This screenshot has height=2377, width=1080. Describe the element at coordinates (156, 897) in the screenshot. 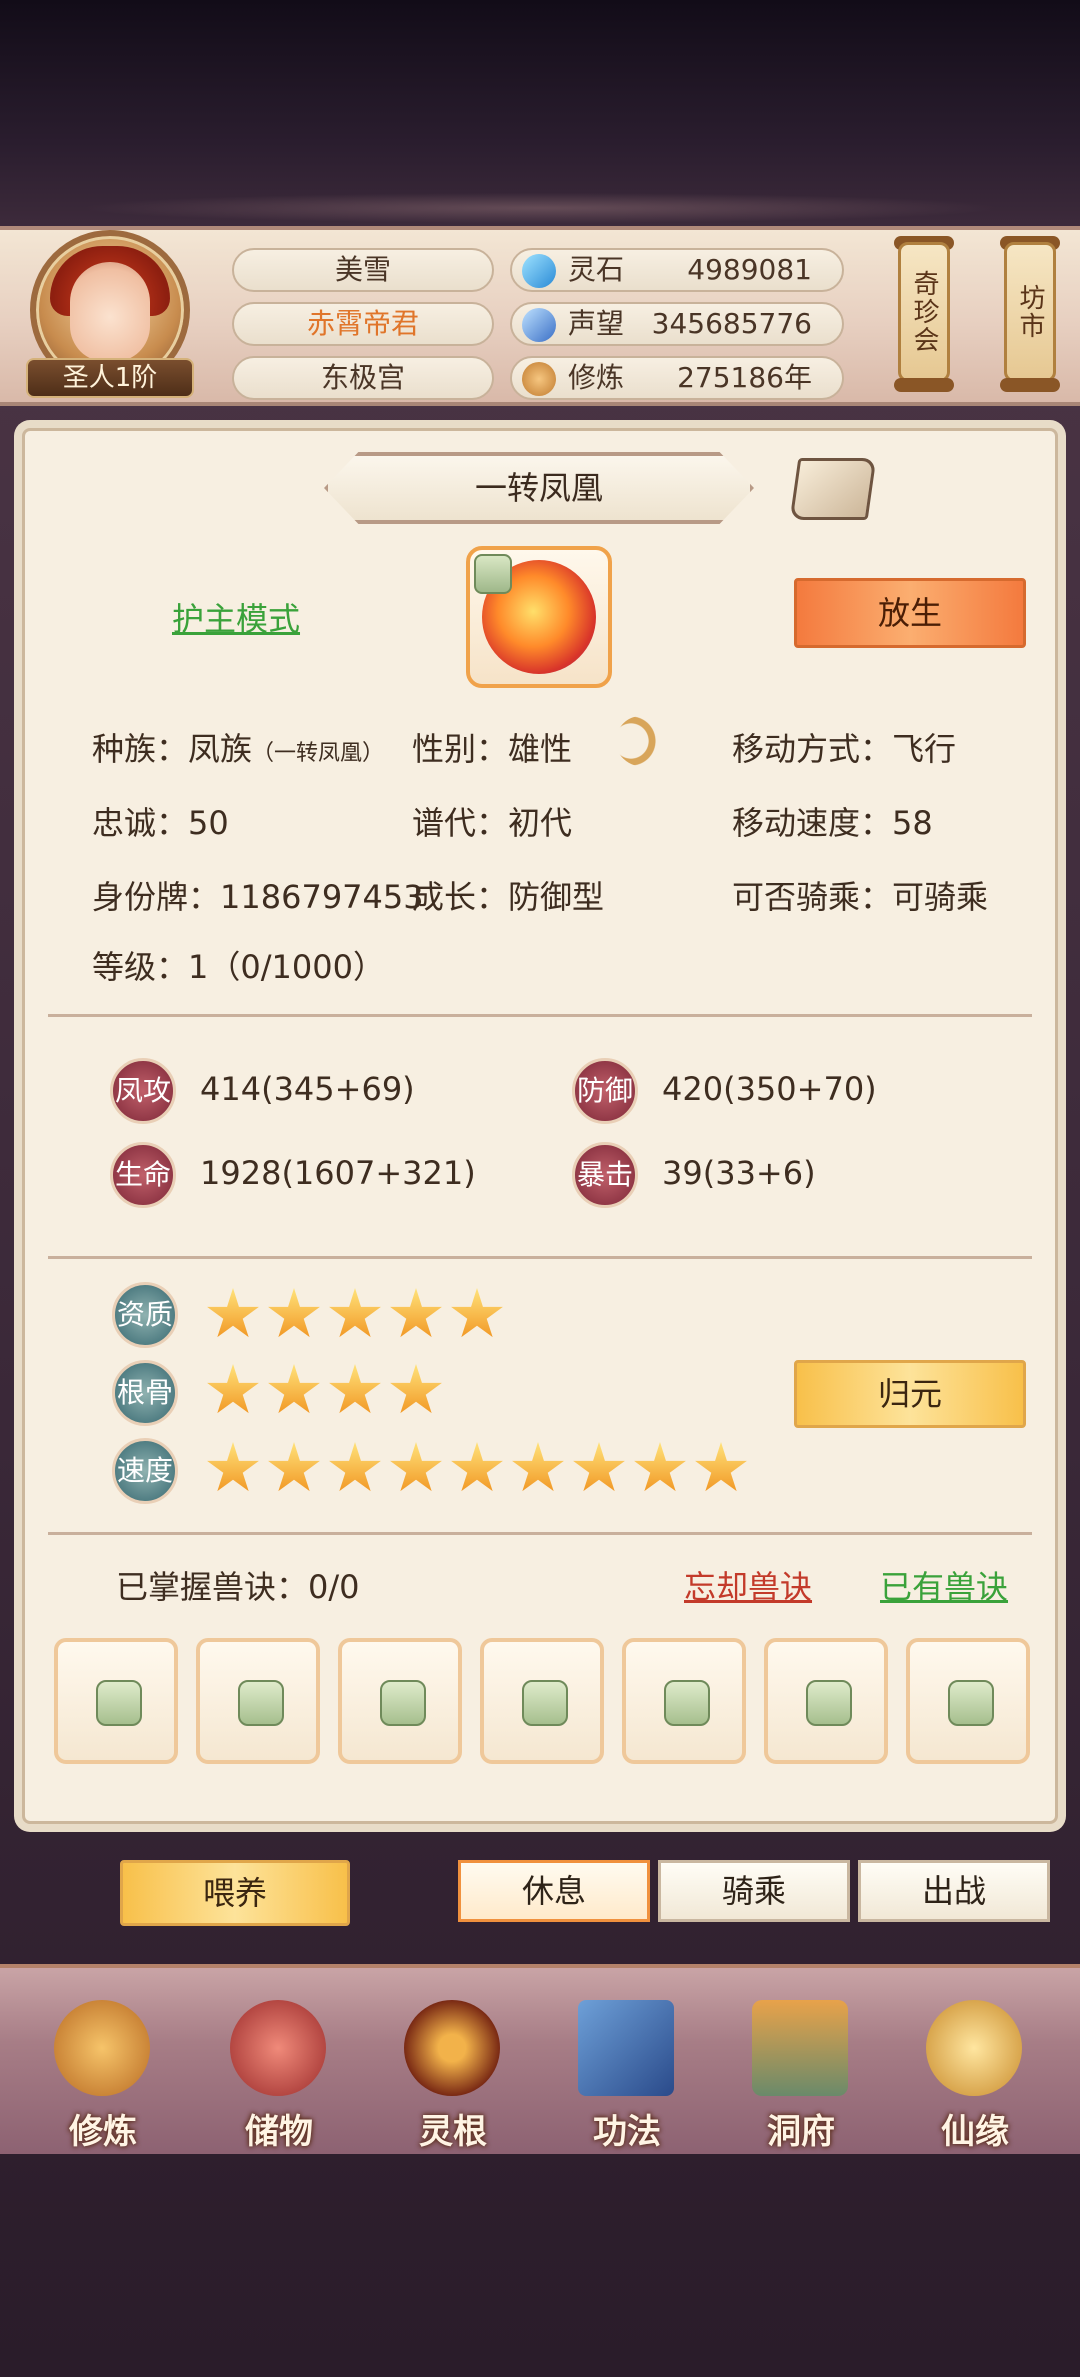

I see `id-label: 身份牌：` at that location.